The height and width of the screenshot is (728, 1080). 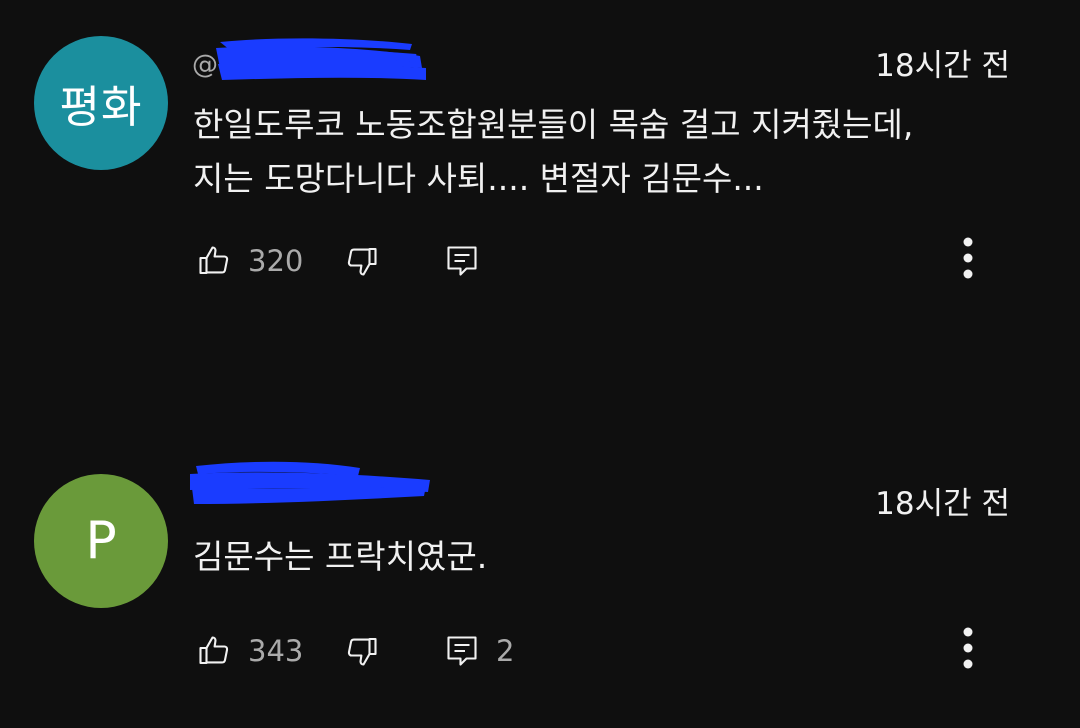 I want to click on reply-button, so click(x=470, y=261).